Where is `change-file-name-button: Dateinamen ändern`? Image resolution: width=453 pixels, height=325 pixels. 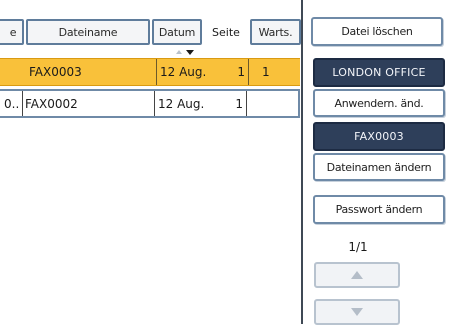 change-file-name-button: Dateinamen ändern is located at coordinates (379, 167).